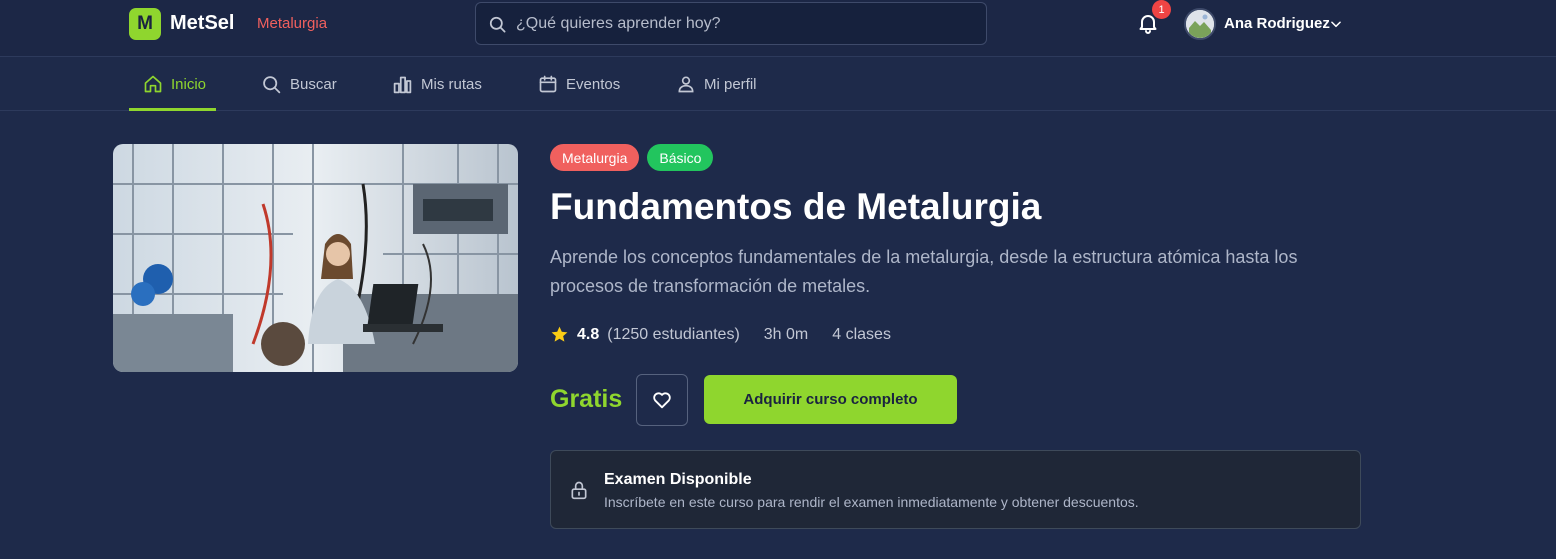  What do you see at coordinates (559, 334) in the screenshot?
I see `star-icon` at bounding box center [559, 334].